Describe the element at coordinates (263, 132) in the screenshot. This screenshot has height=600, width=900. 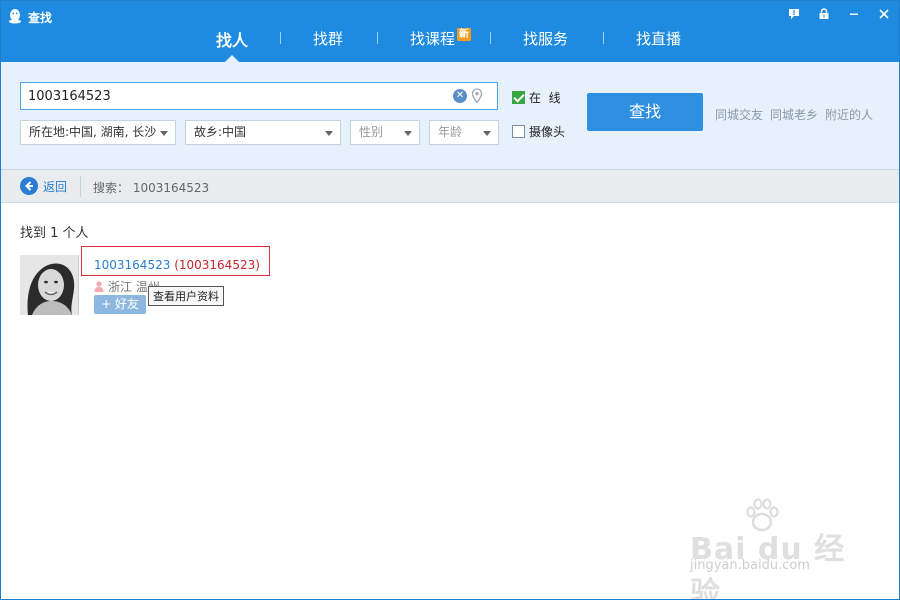
I see `hometown-dropdown: 故乡:中国` at that location.